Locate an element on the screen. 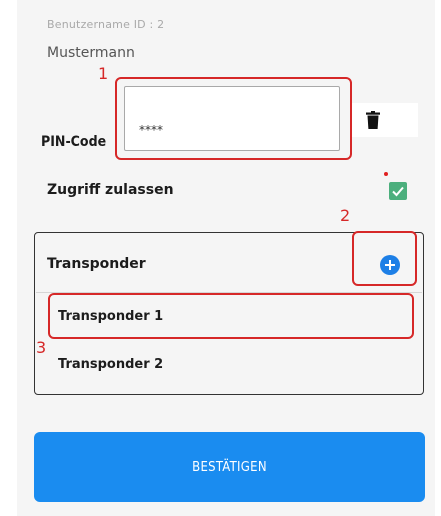  allow-access-checkbox is located at coordinates (398, 191).